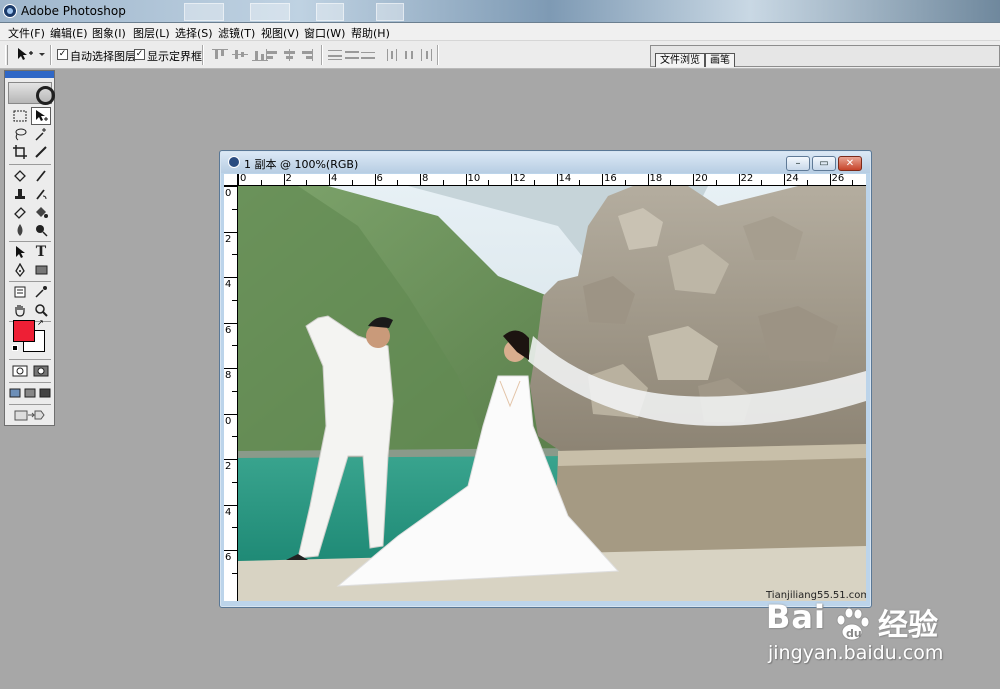 The width and height of the screenshot is (1000, 689). I want to click on close-button: ✕, so click(850, 163).